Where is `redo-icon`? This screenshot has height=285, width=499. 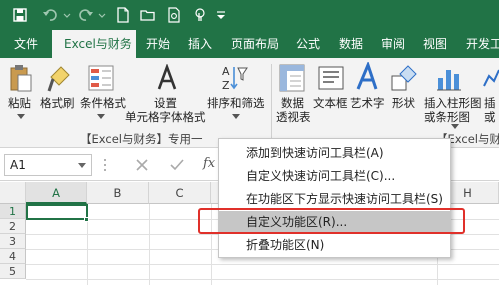
redo-icon is located at coordinates (86, 15).